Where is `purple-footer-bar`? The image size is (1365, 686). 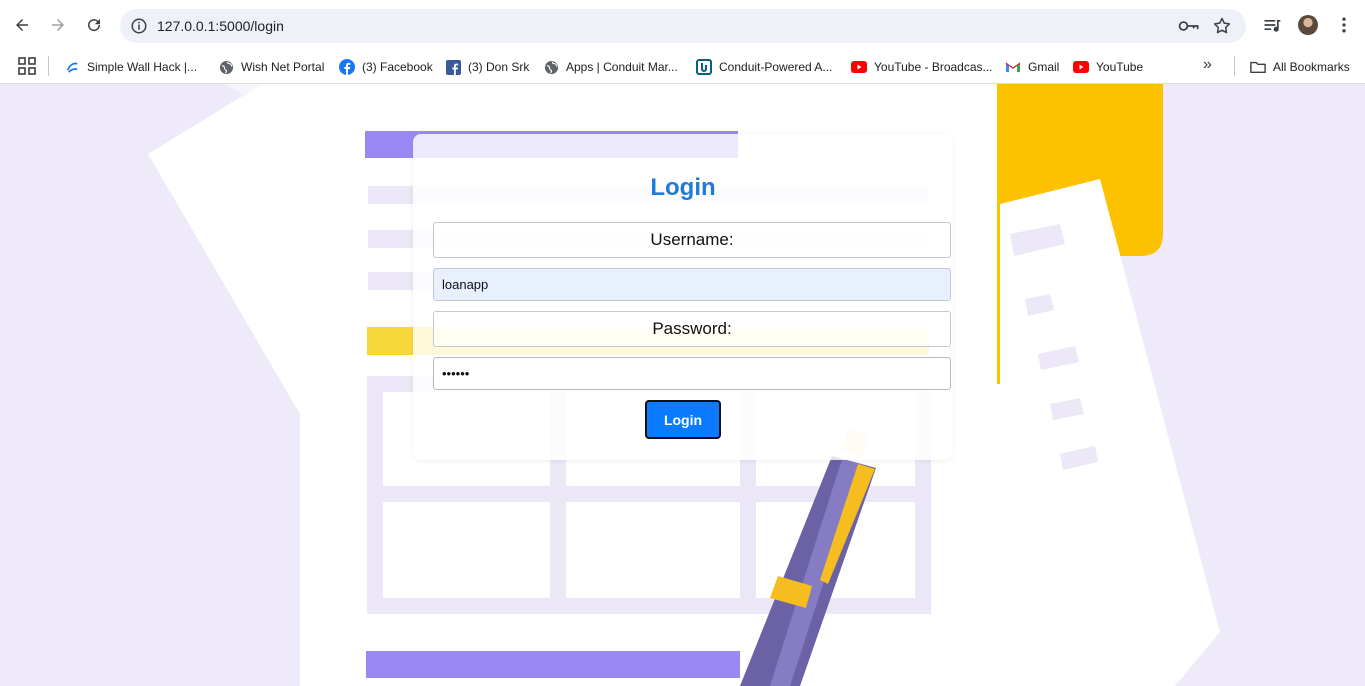
purple-footer-bar is located at coordinates (553, 664).